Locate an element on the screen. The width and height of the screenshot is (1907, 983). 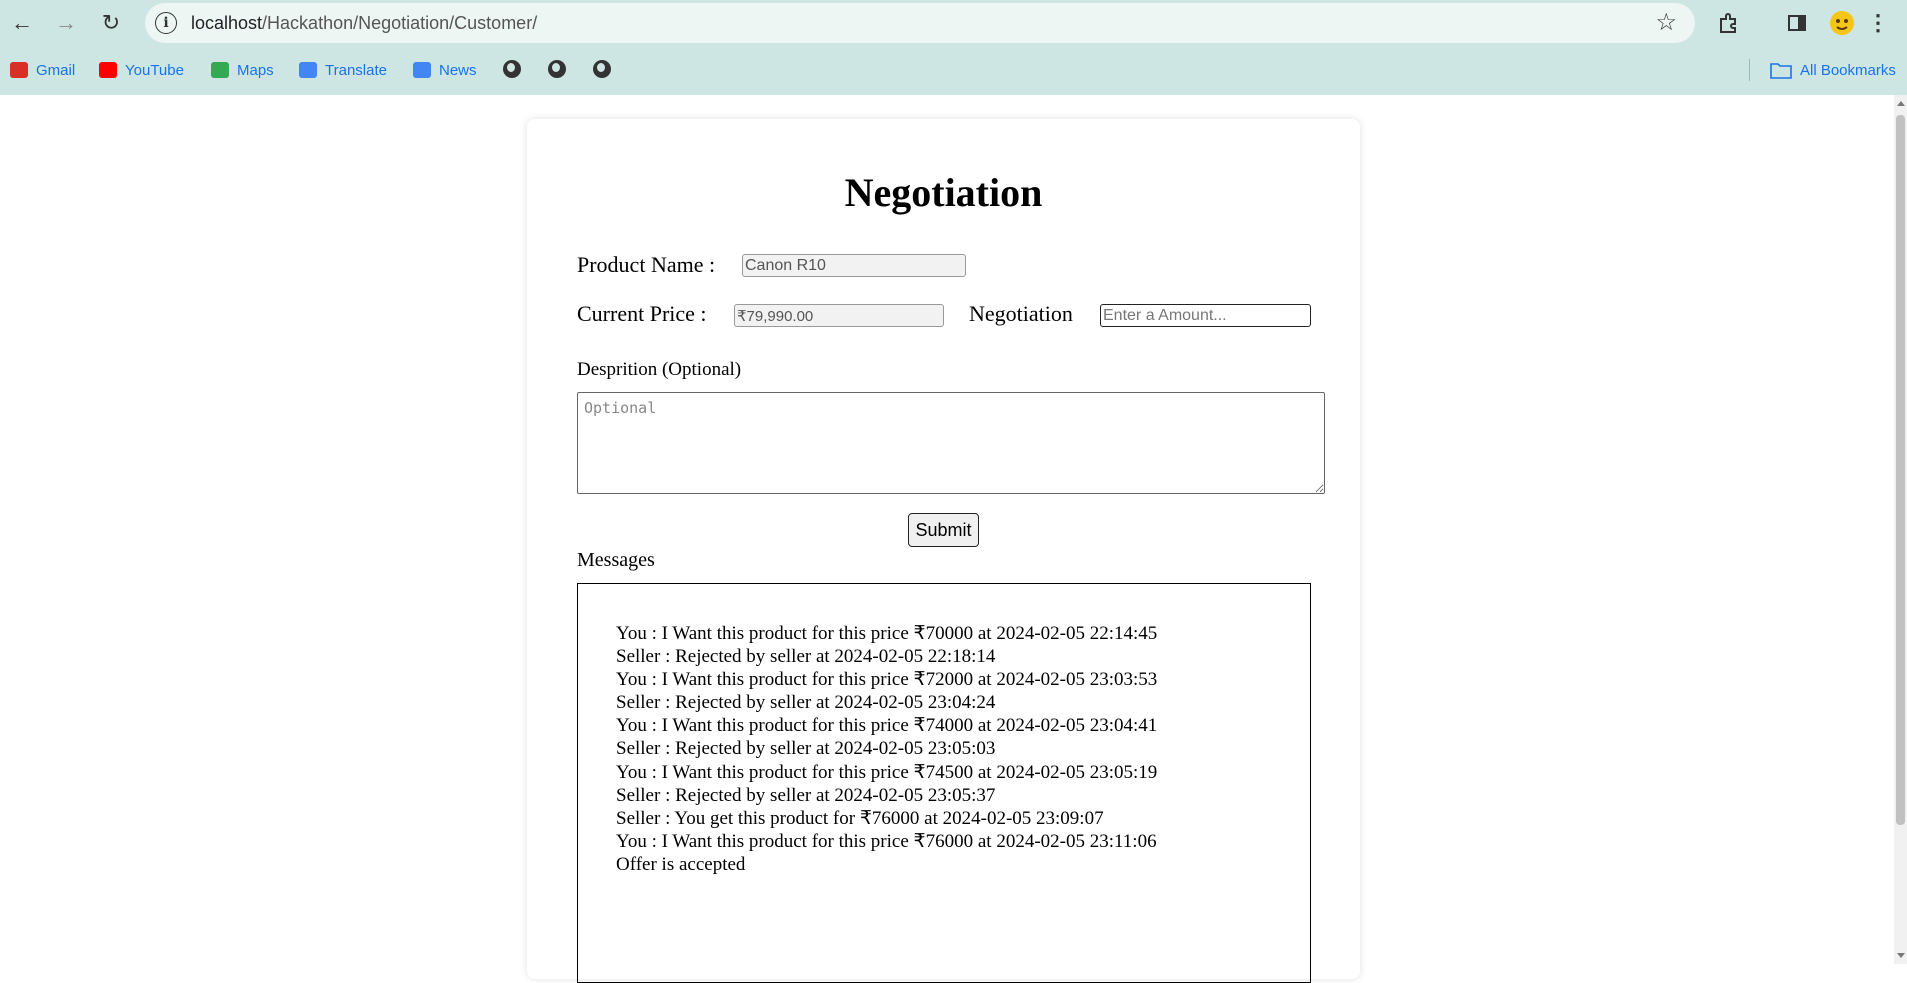
current-price-label: Current Price : is located at coordinates (642, 313).